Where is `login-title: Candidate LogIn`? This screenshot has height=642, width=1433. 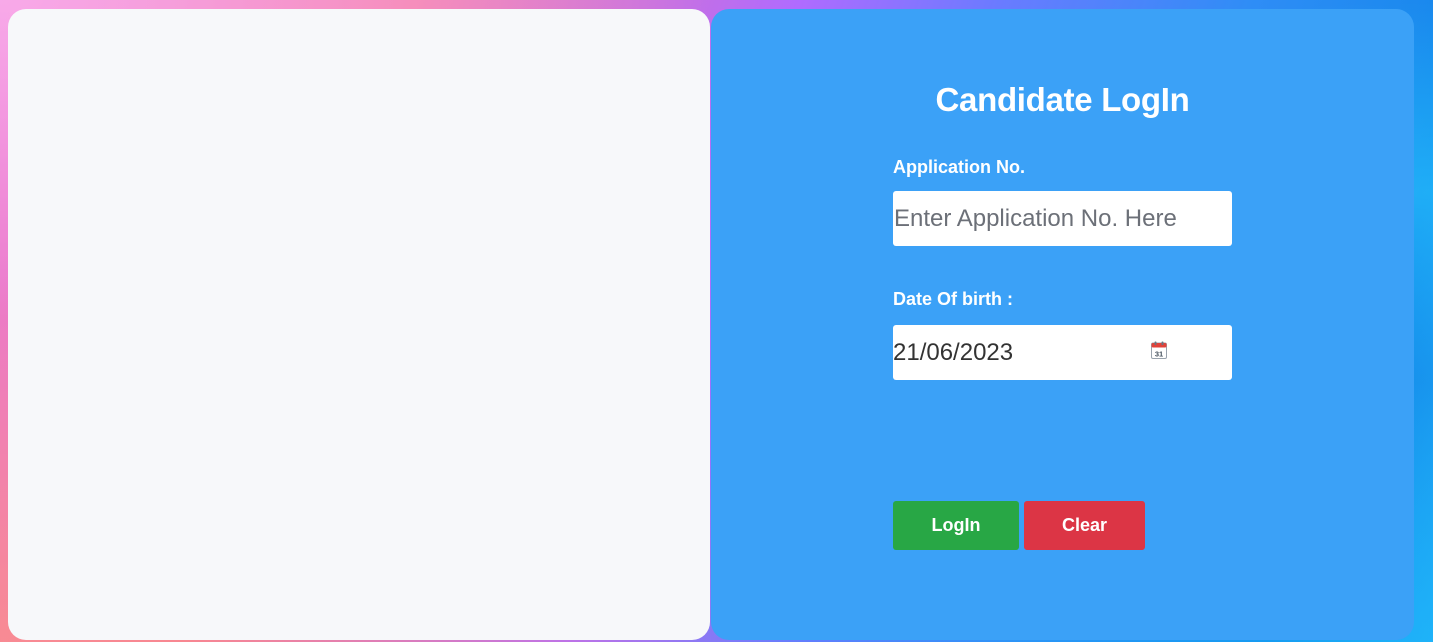
login-title: Candidate LogIn is located at coordinates (1062, 99).